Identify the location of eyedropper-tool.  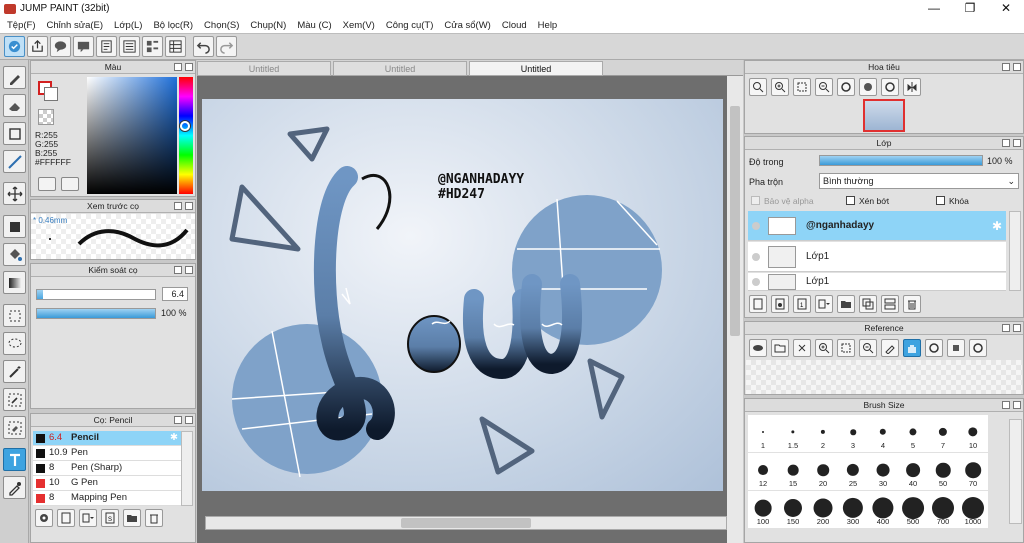
(14, 487).